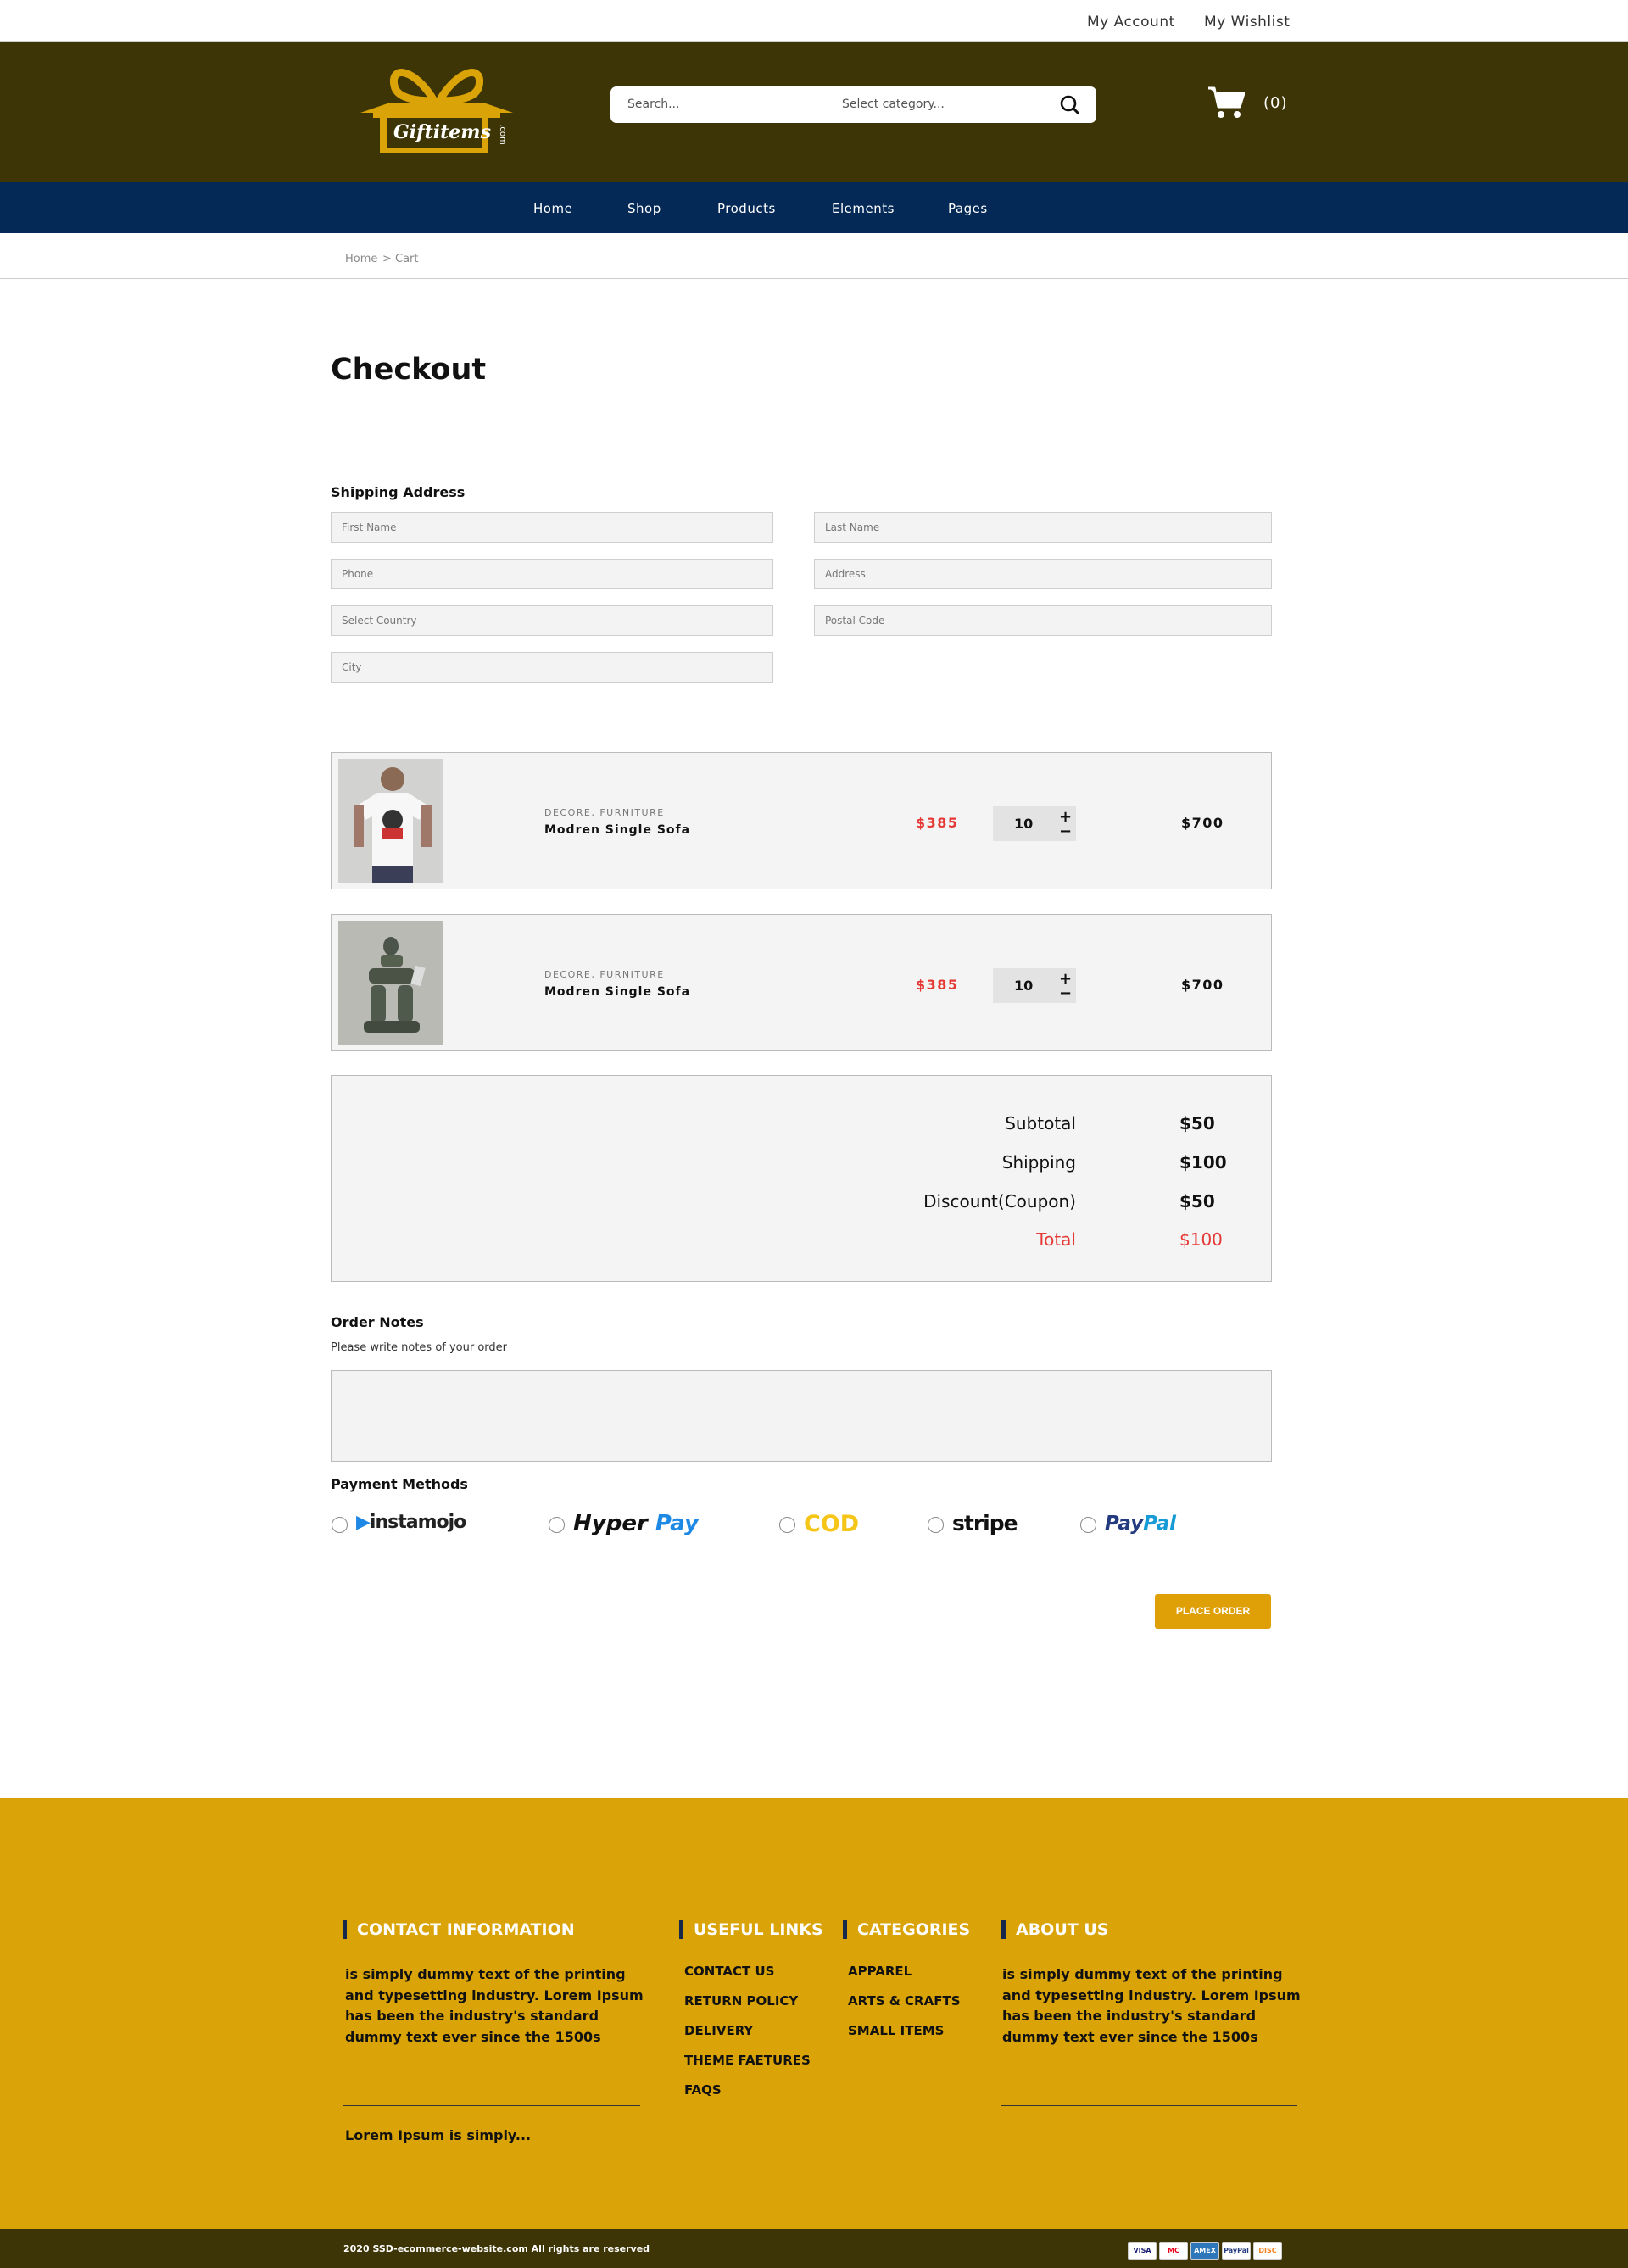  I want to click on footer-category-apparel: APPAREL, so click(880, 1971).